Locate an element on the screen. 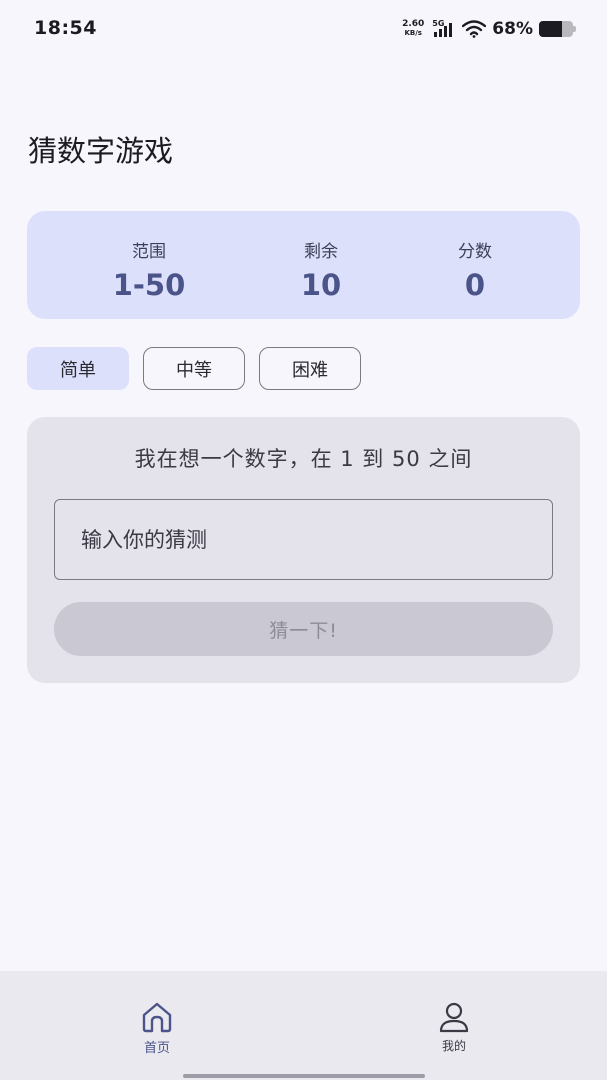  stat-score: 分数 0 is located at coordinates (475, 269).